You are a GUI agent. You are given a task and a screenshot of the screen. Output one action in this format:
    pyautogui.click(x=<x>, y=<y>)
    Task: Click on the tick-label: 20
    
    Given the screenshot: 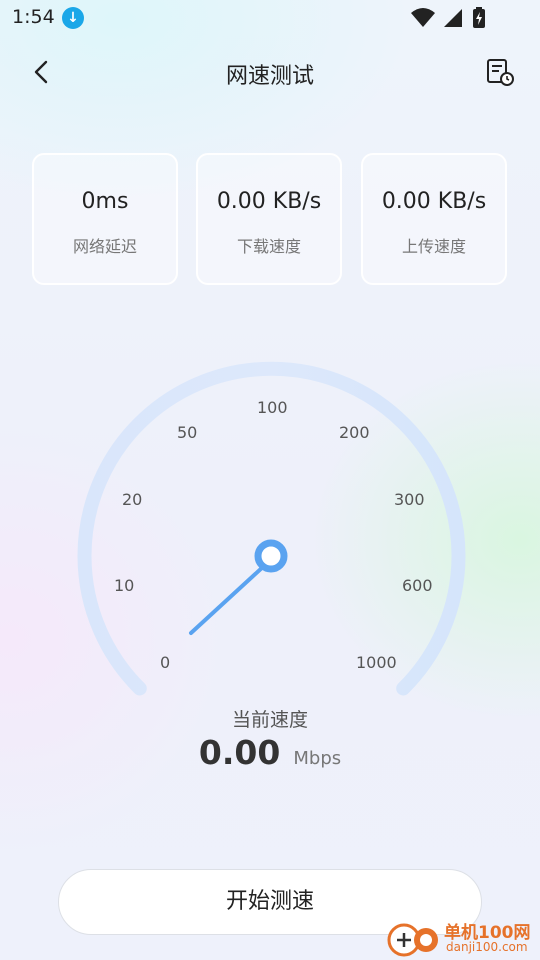 What is the action you would take?
    pyautogui.click(x=132, y=499)
    